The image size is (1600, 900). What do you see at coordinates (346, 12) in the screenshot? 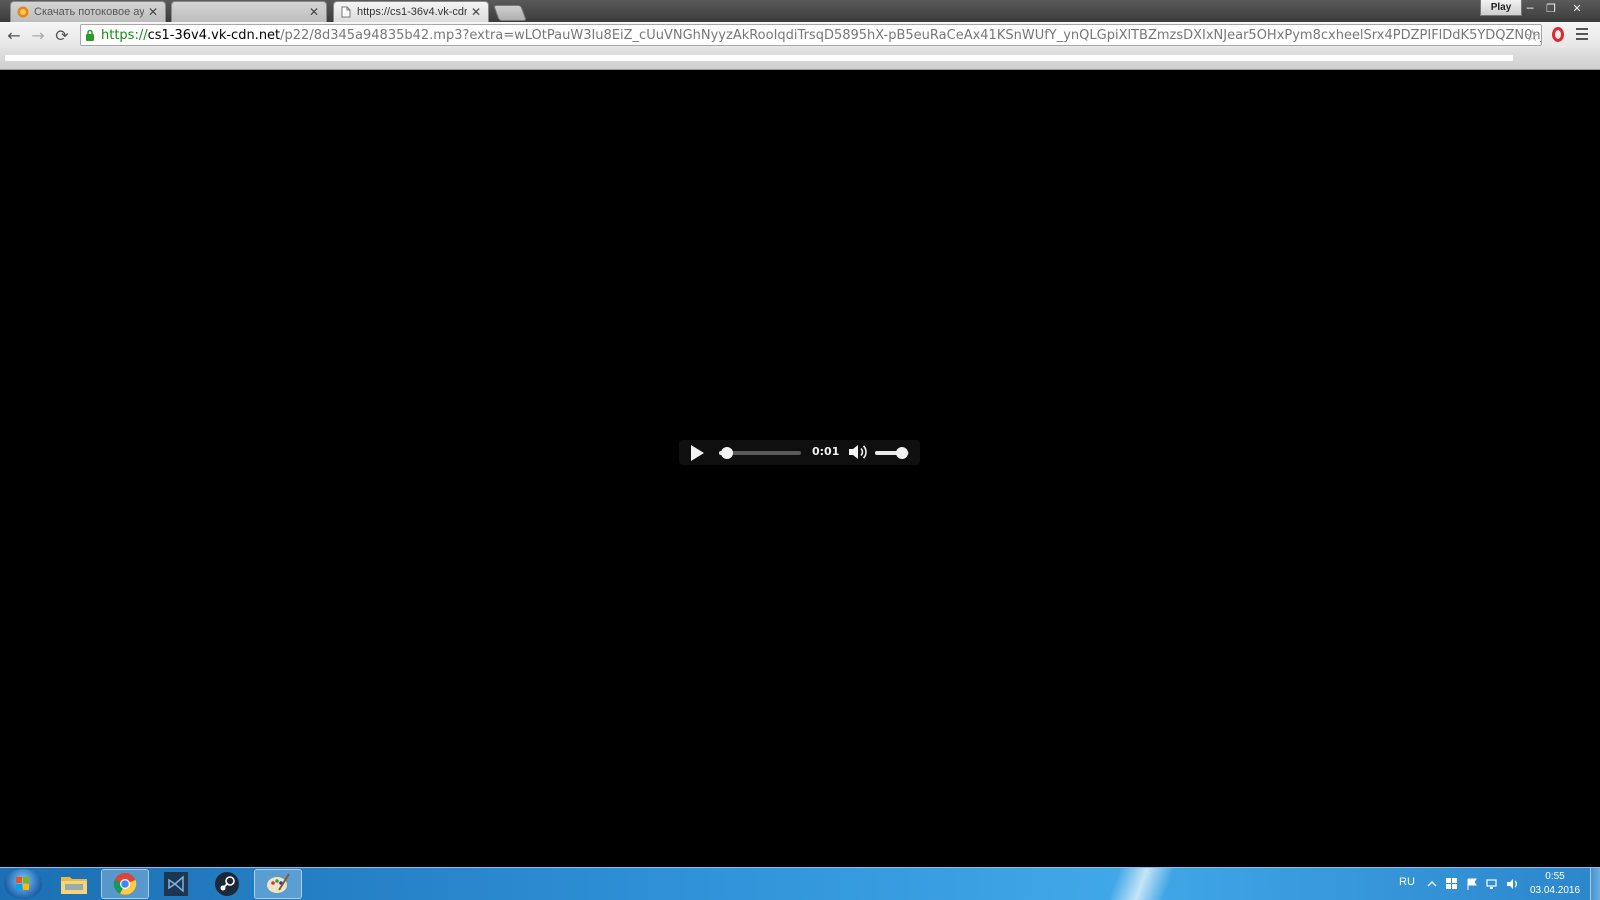
I see `page-icon` at bounding box center [346, 12].